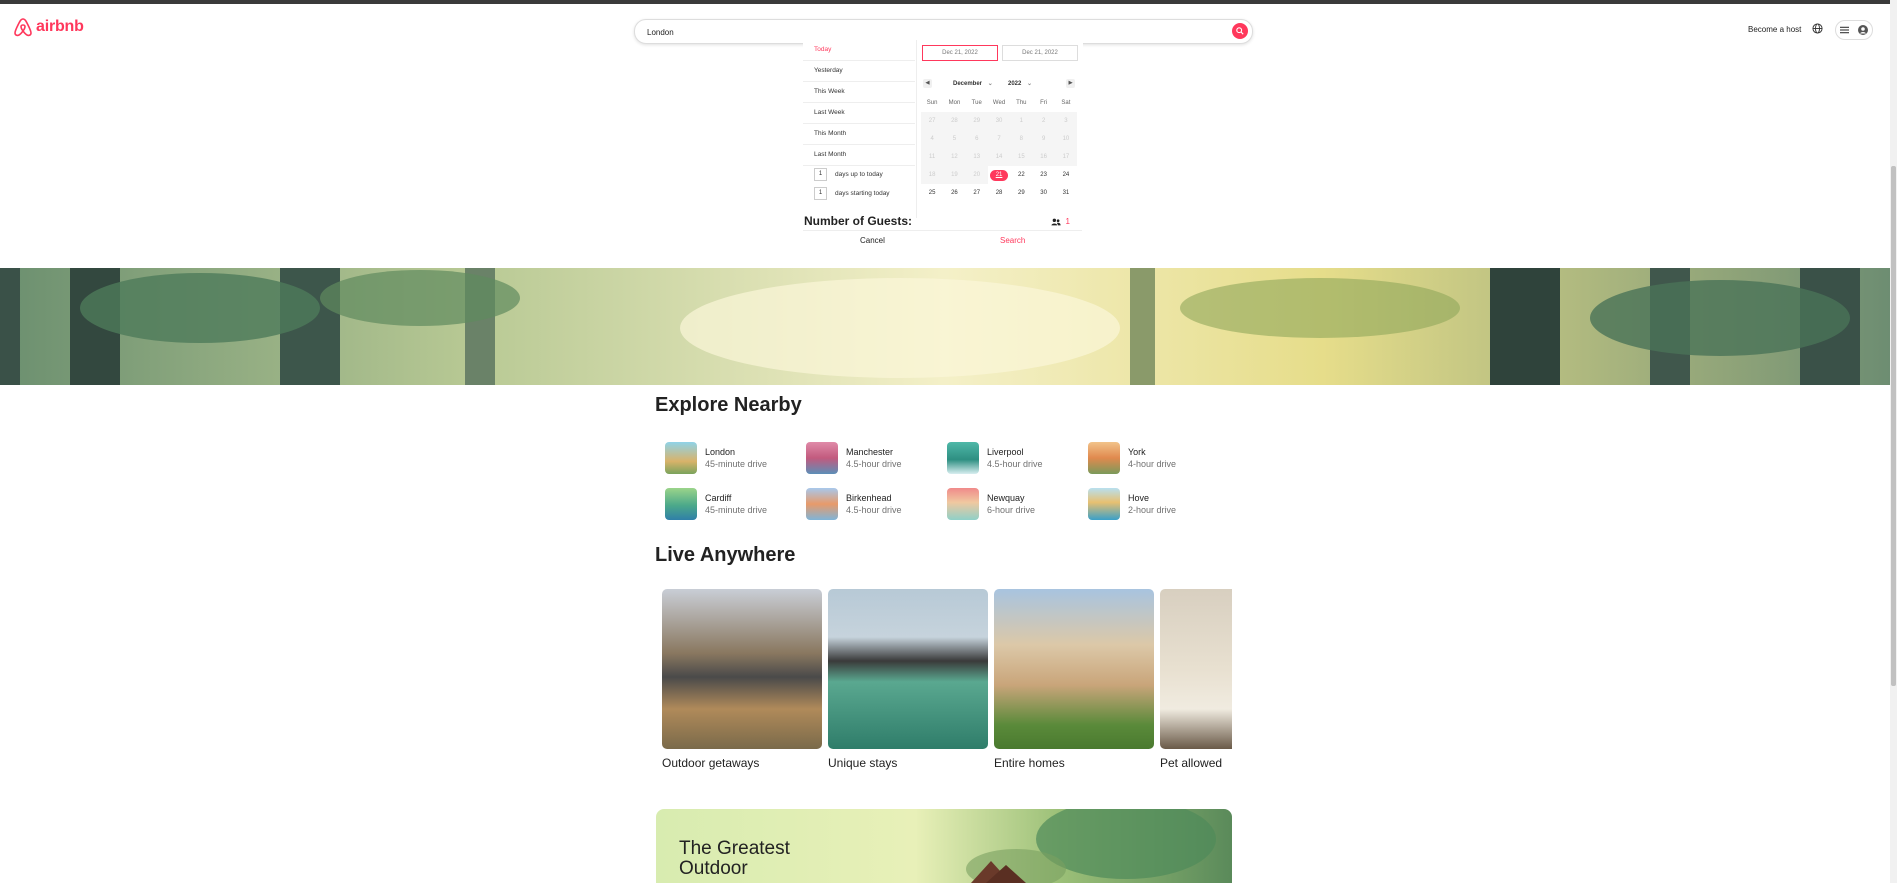  What do you see at coordinates (1074, 679) in the screenshot?
I see `category-card: Entire homes` at bounding box center [1074, 679].